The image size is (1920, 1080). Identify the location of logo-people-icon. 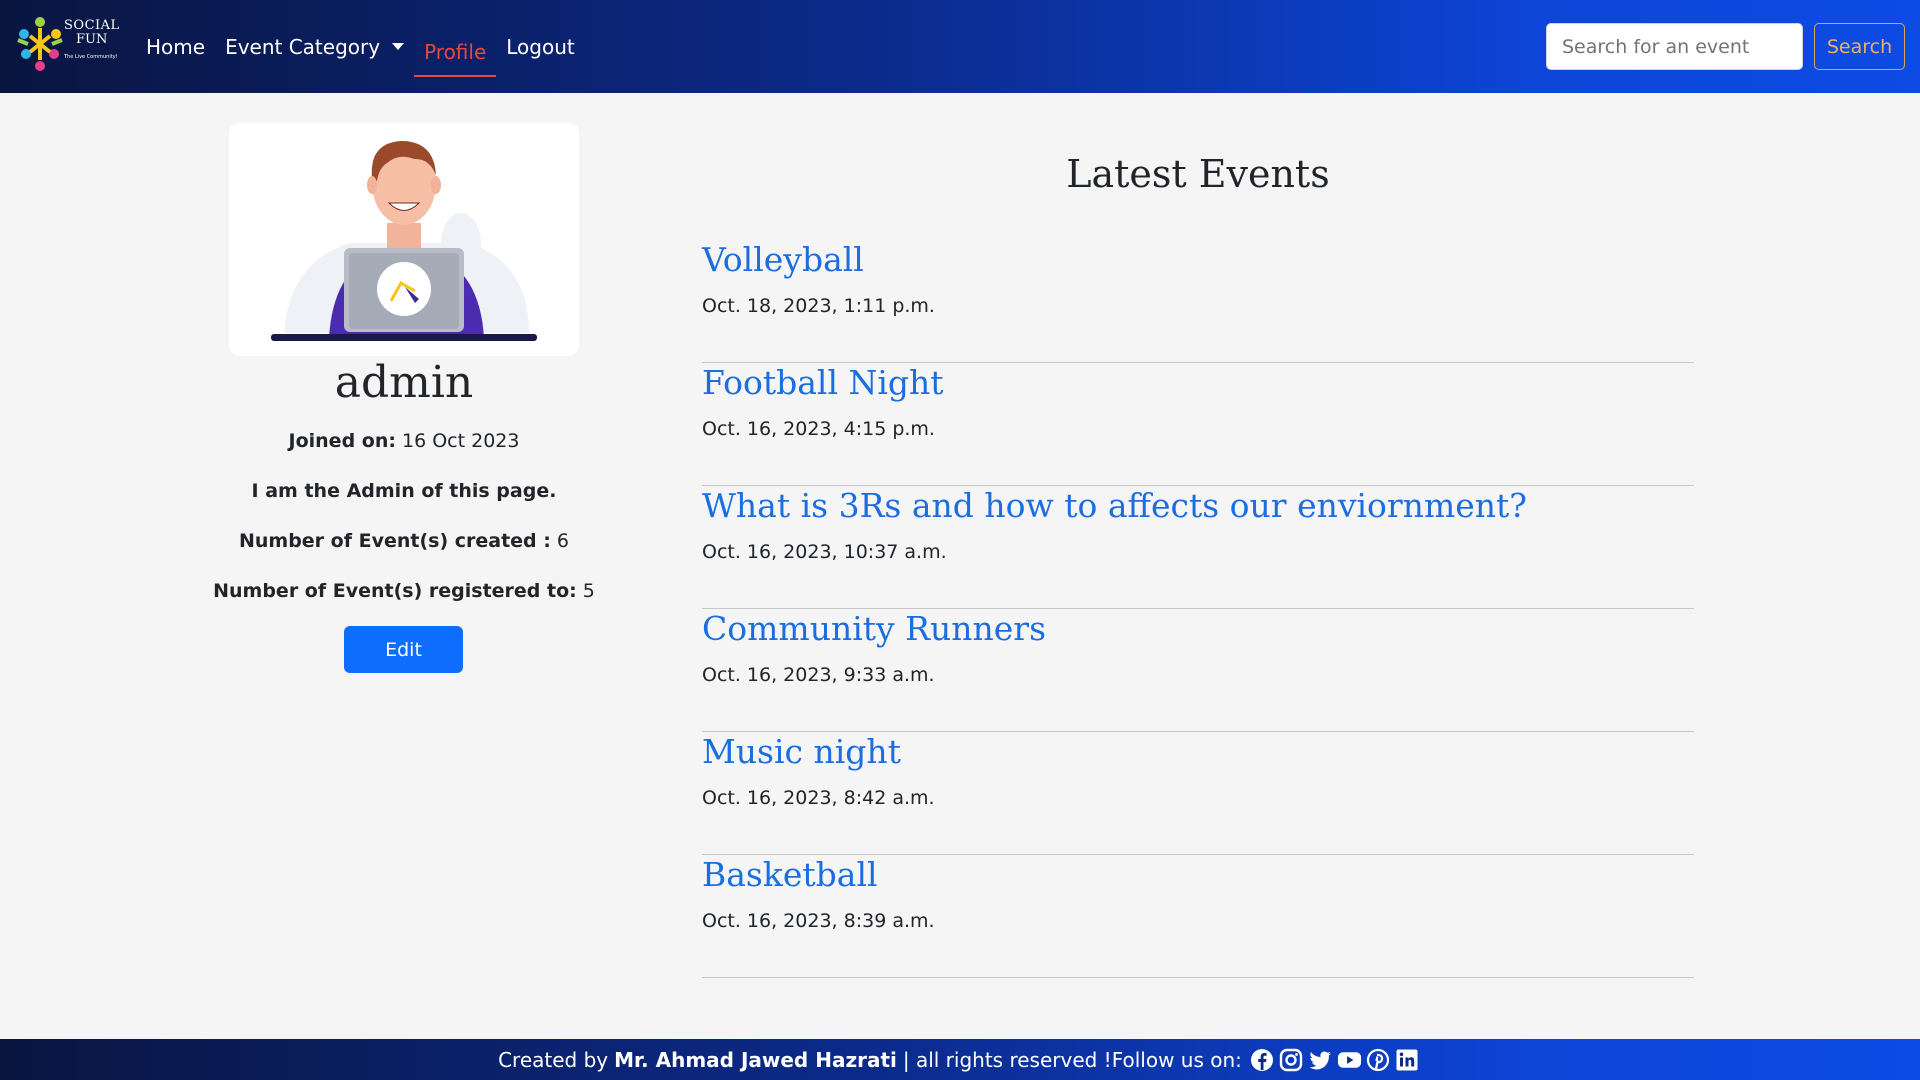
(40, 44).